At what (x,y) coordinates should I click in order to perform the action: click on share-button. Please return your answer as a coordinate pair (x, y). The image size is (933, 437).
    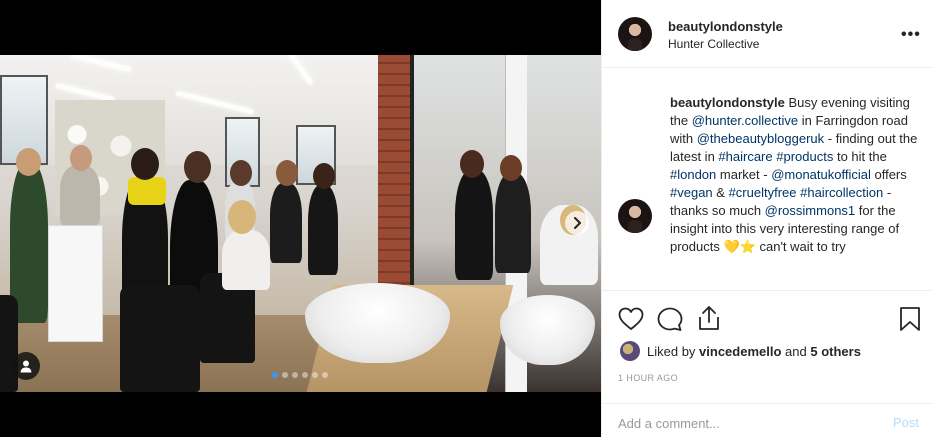
    Looking at the image, I should click on (709, 320).